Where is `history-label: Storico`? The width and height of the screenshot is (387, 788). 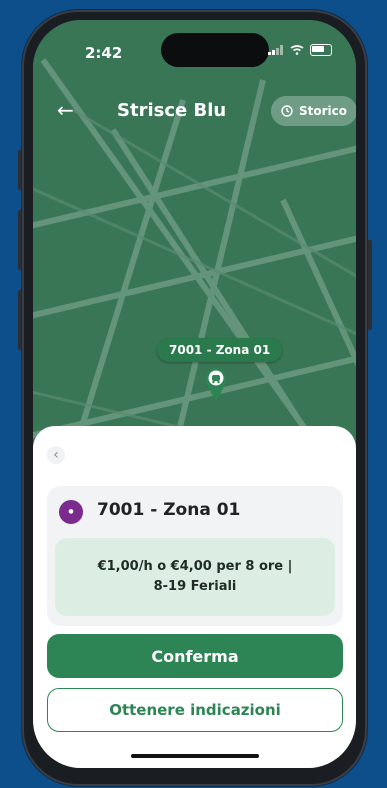
history-label: Storico is located at coordinates (323, 111).